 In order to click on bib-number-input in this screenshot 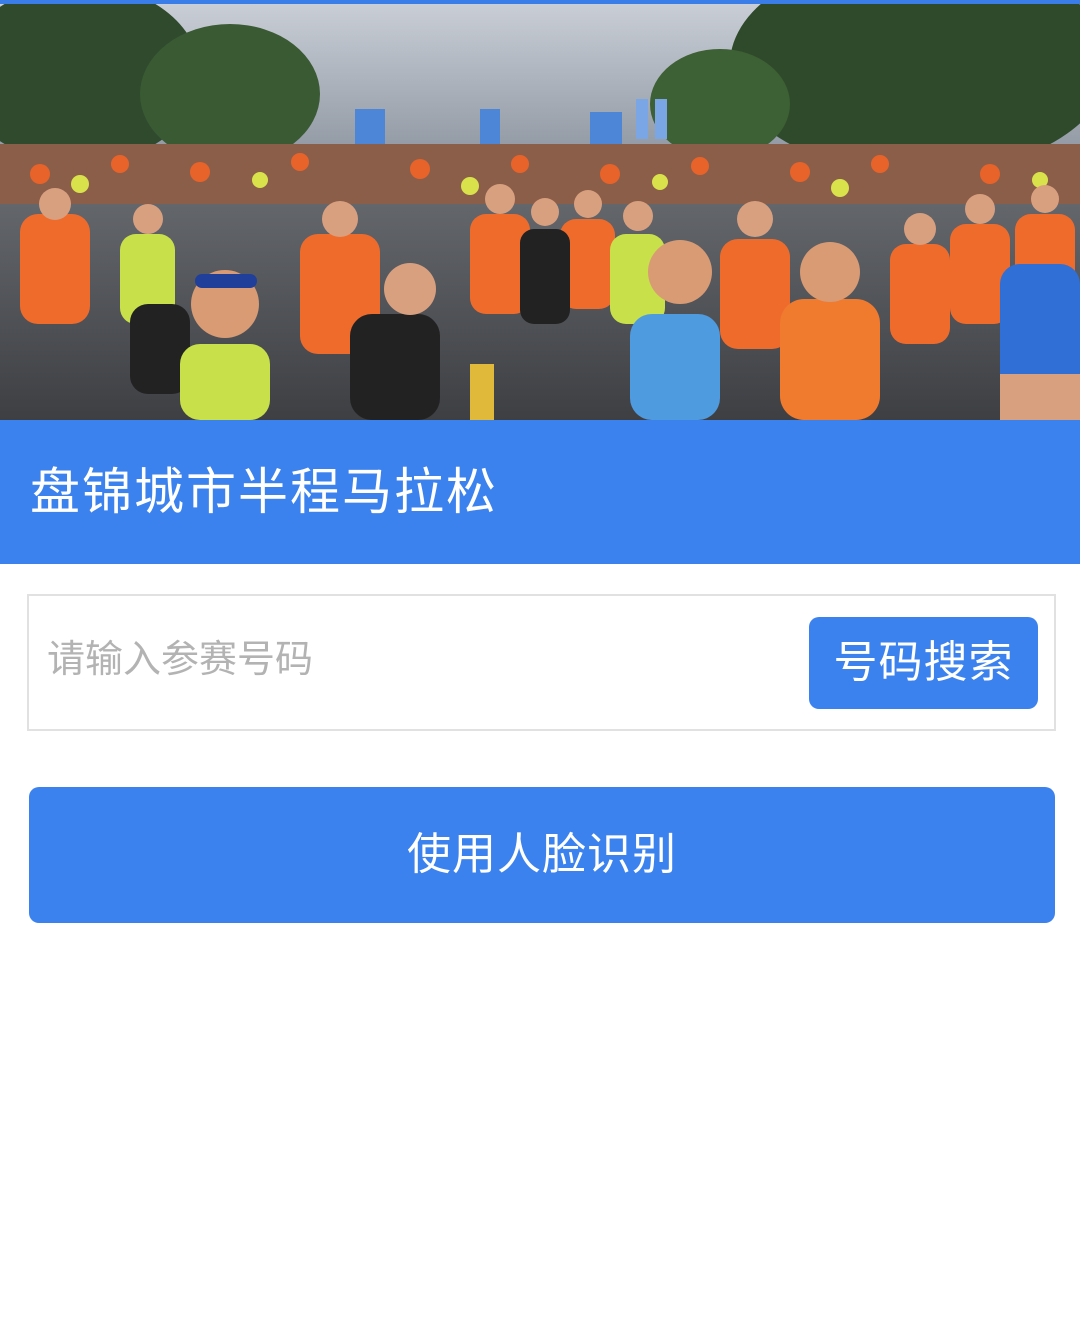, I will do `click(417, 659)`.